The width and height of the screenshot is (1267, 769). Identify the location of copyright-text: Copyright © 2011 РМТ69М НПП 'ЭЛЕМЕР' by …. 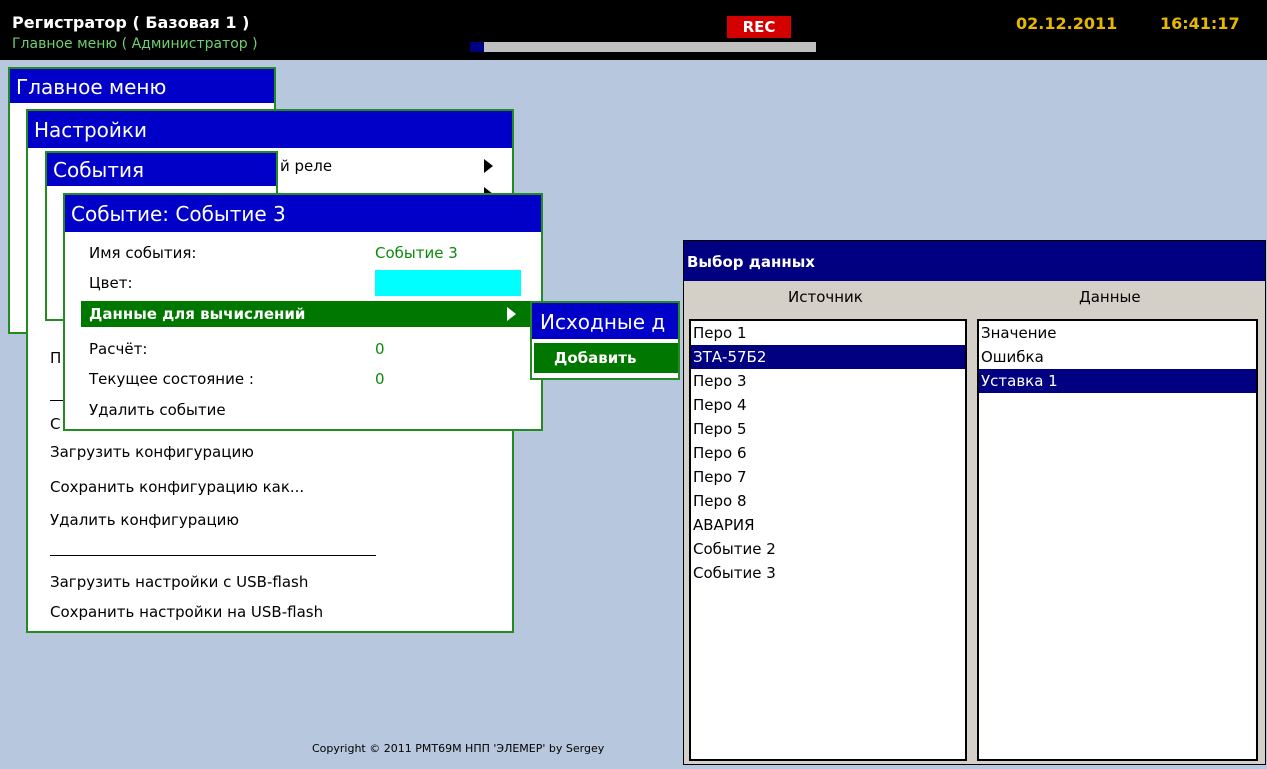
(458, 748).